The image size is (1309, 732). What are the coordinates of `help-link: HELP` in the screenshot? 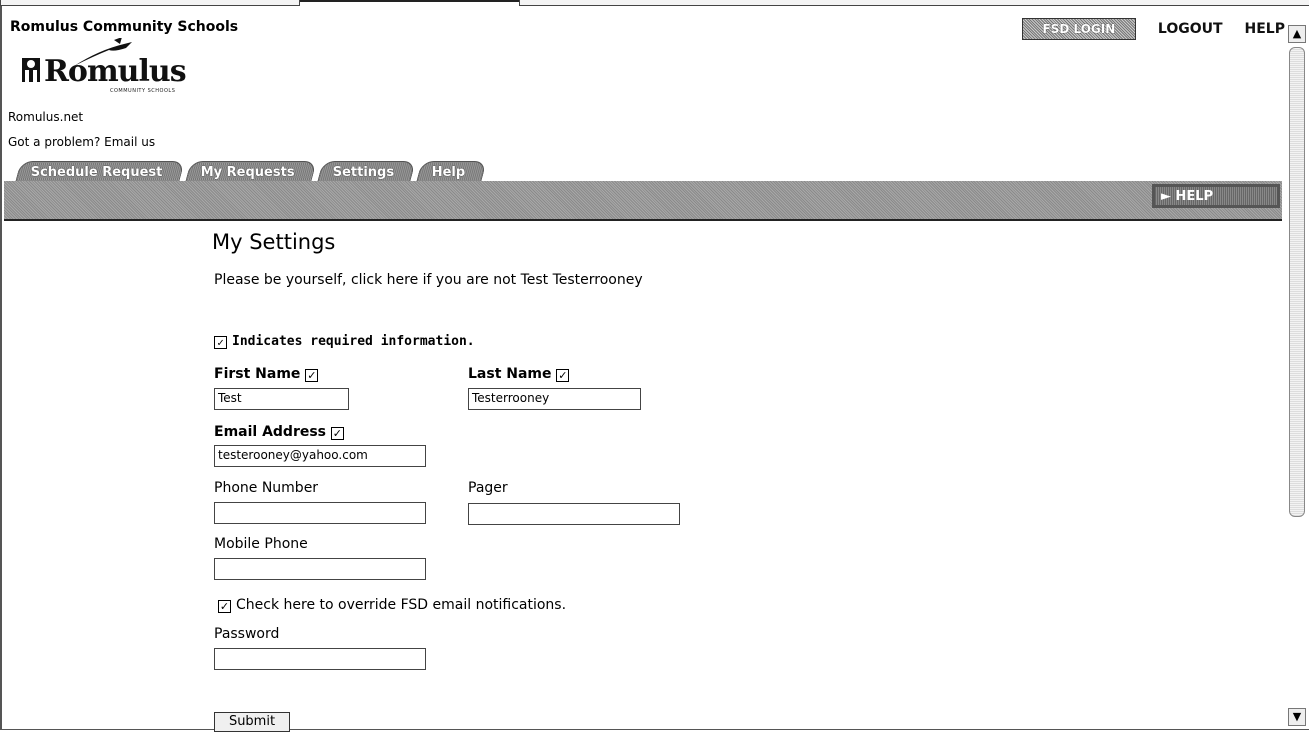 It's located at (1265, 29).